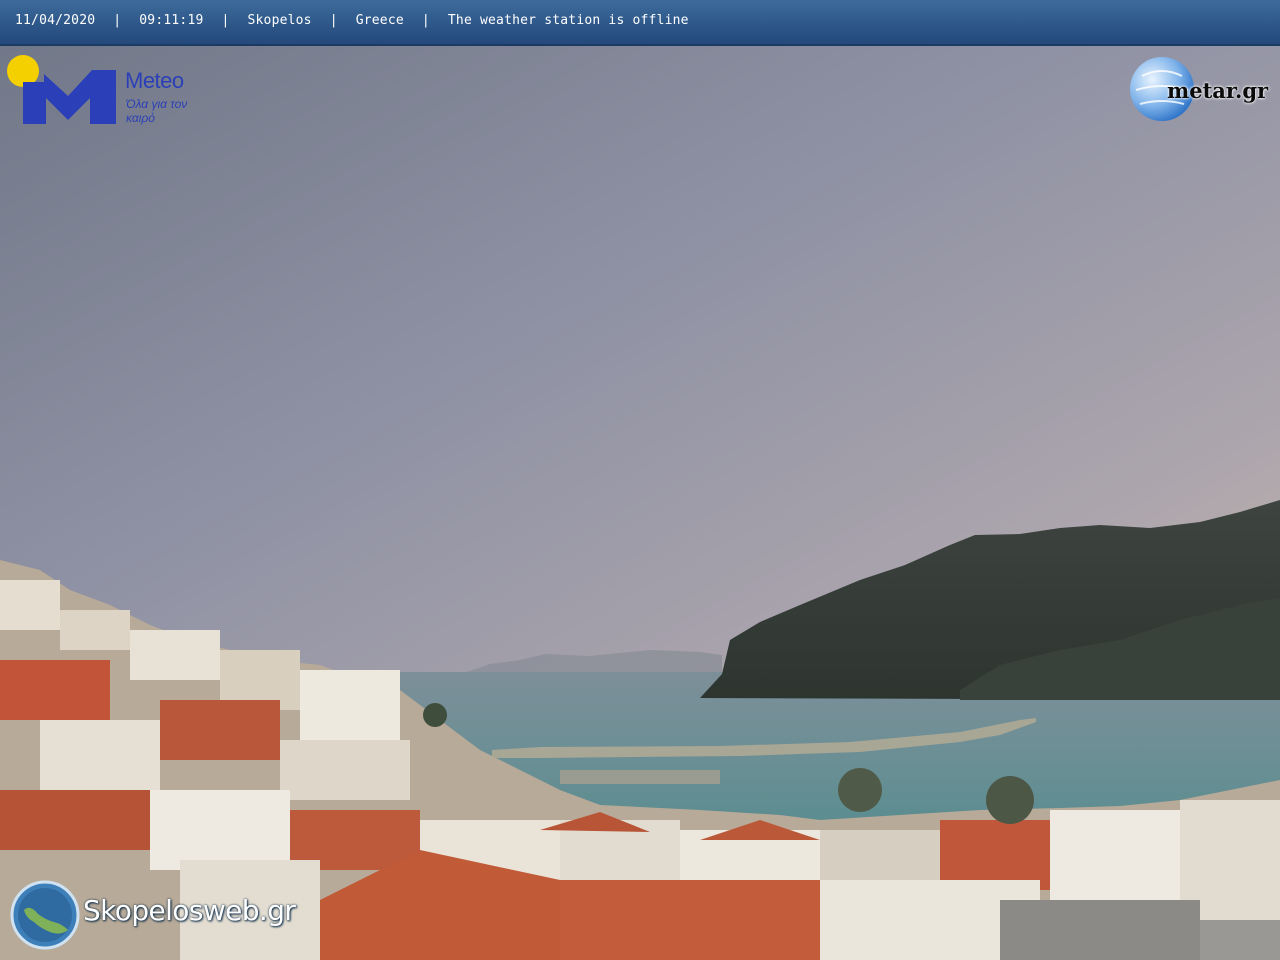  What do you see at coordinates (640, 777) in the screenshot?
I see `harbor-boats` at bounding box center [640, 777].